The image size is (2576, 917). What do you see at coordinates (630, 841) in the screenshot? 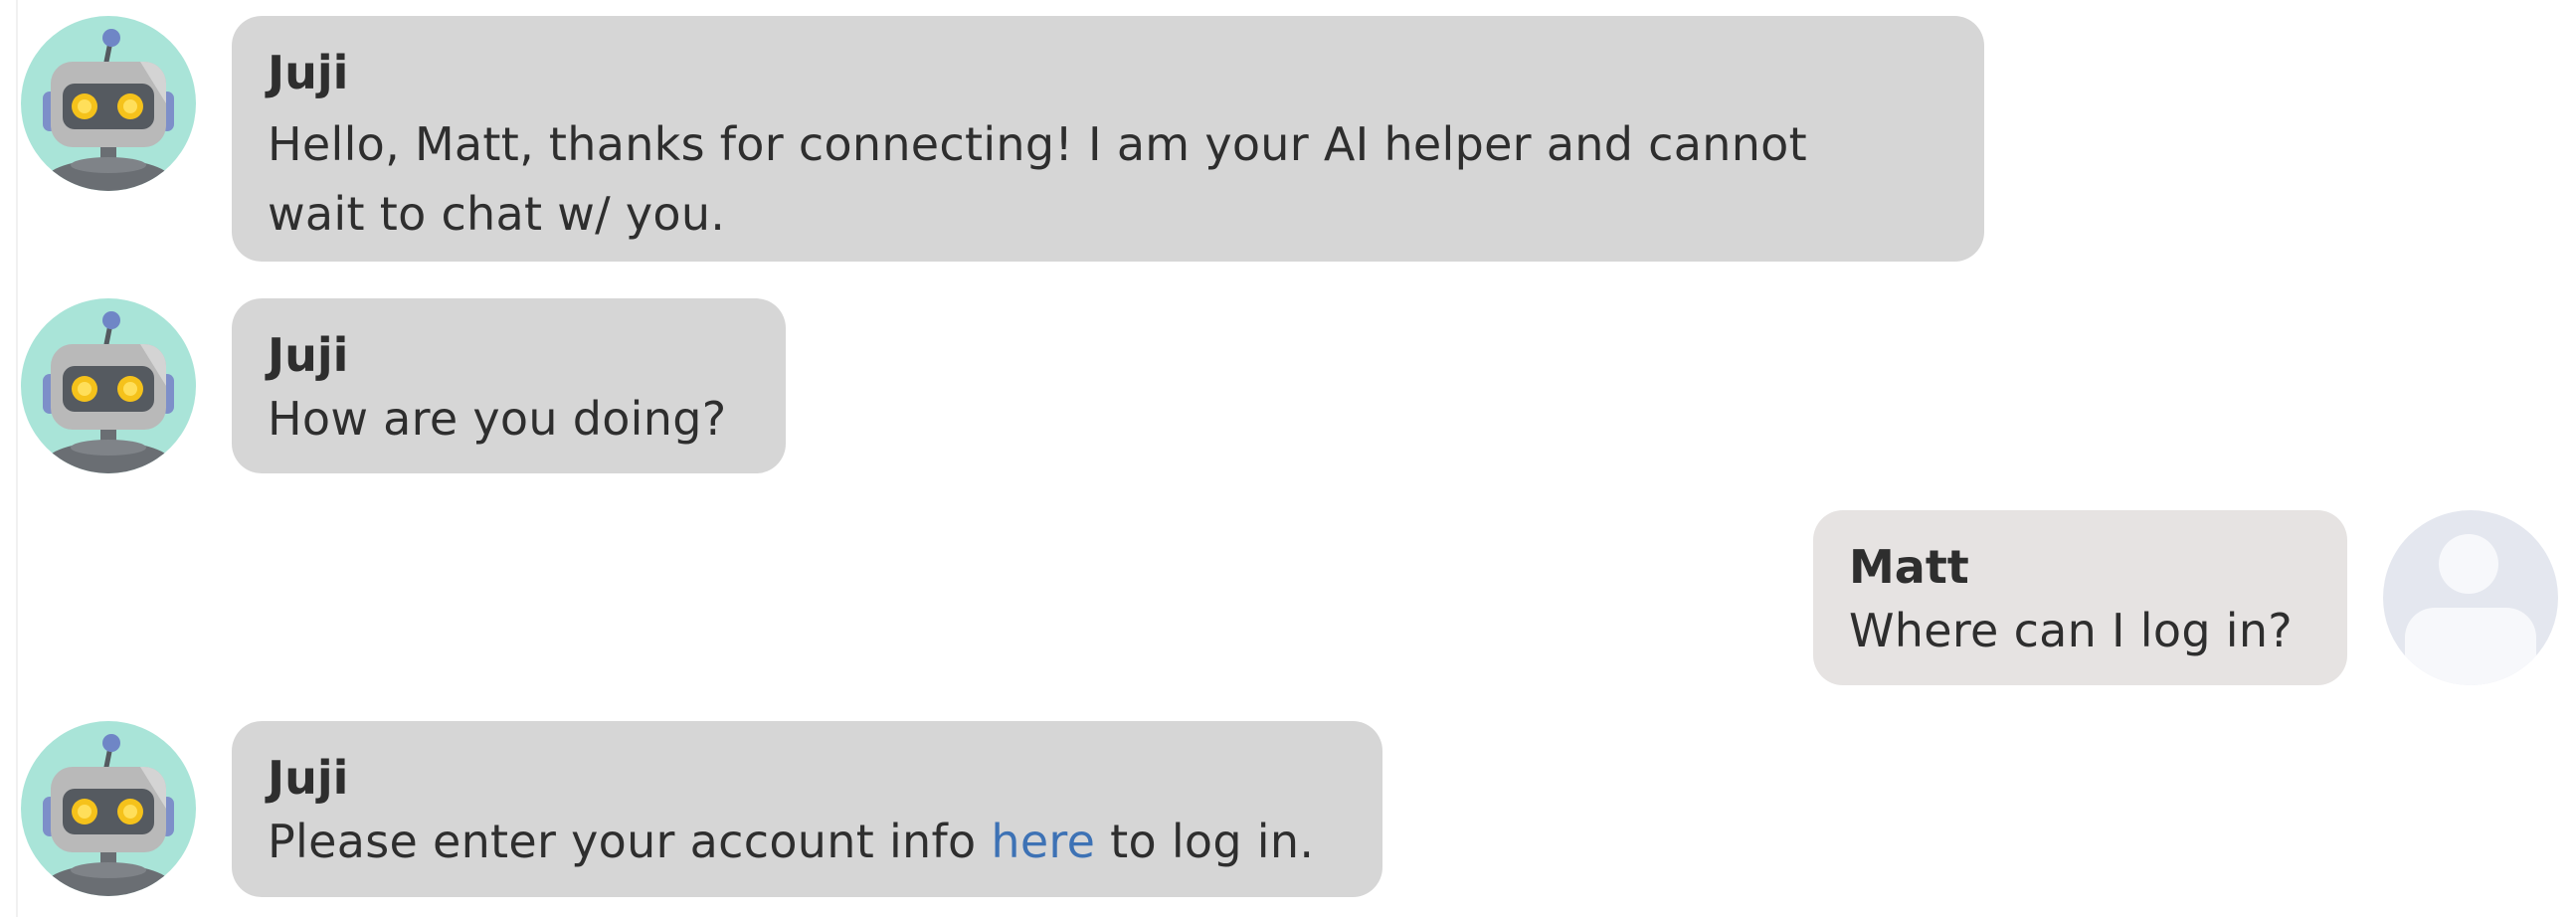
I see `message-text-before: Please enter your account info` at bounding box center [630, 841].